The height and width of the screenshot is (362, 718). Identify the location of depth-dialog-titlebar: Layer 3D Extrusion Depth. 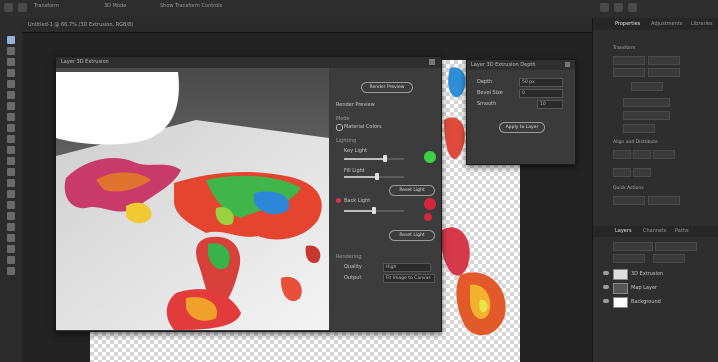
(521, 65).